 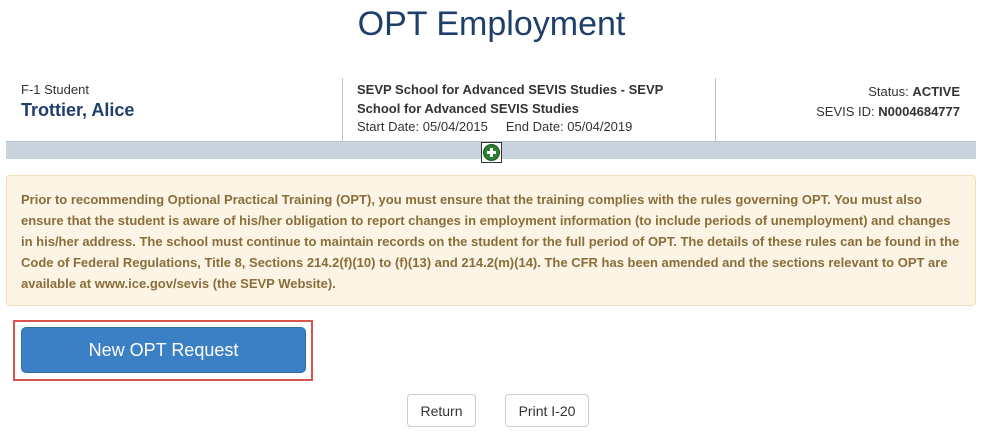 What do you see at coordinates (388, 126) in the screenshot?
I see `start-date-label: Start Date:` at bounding box center [388, 126].